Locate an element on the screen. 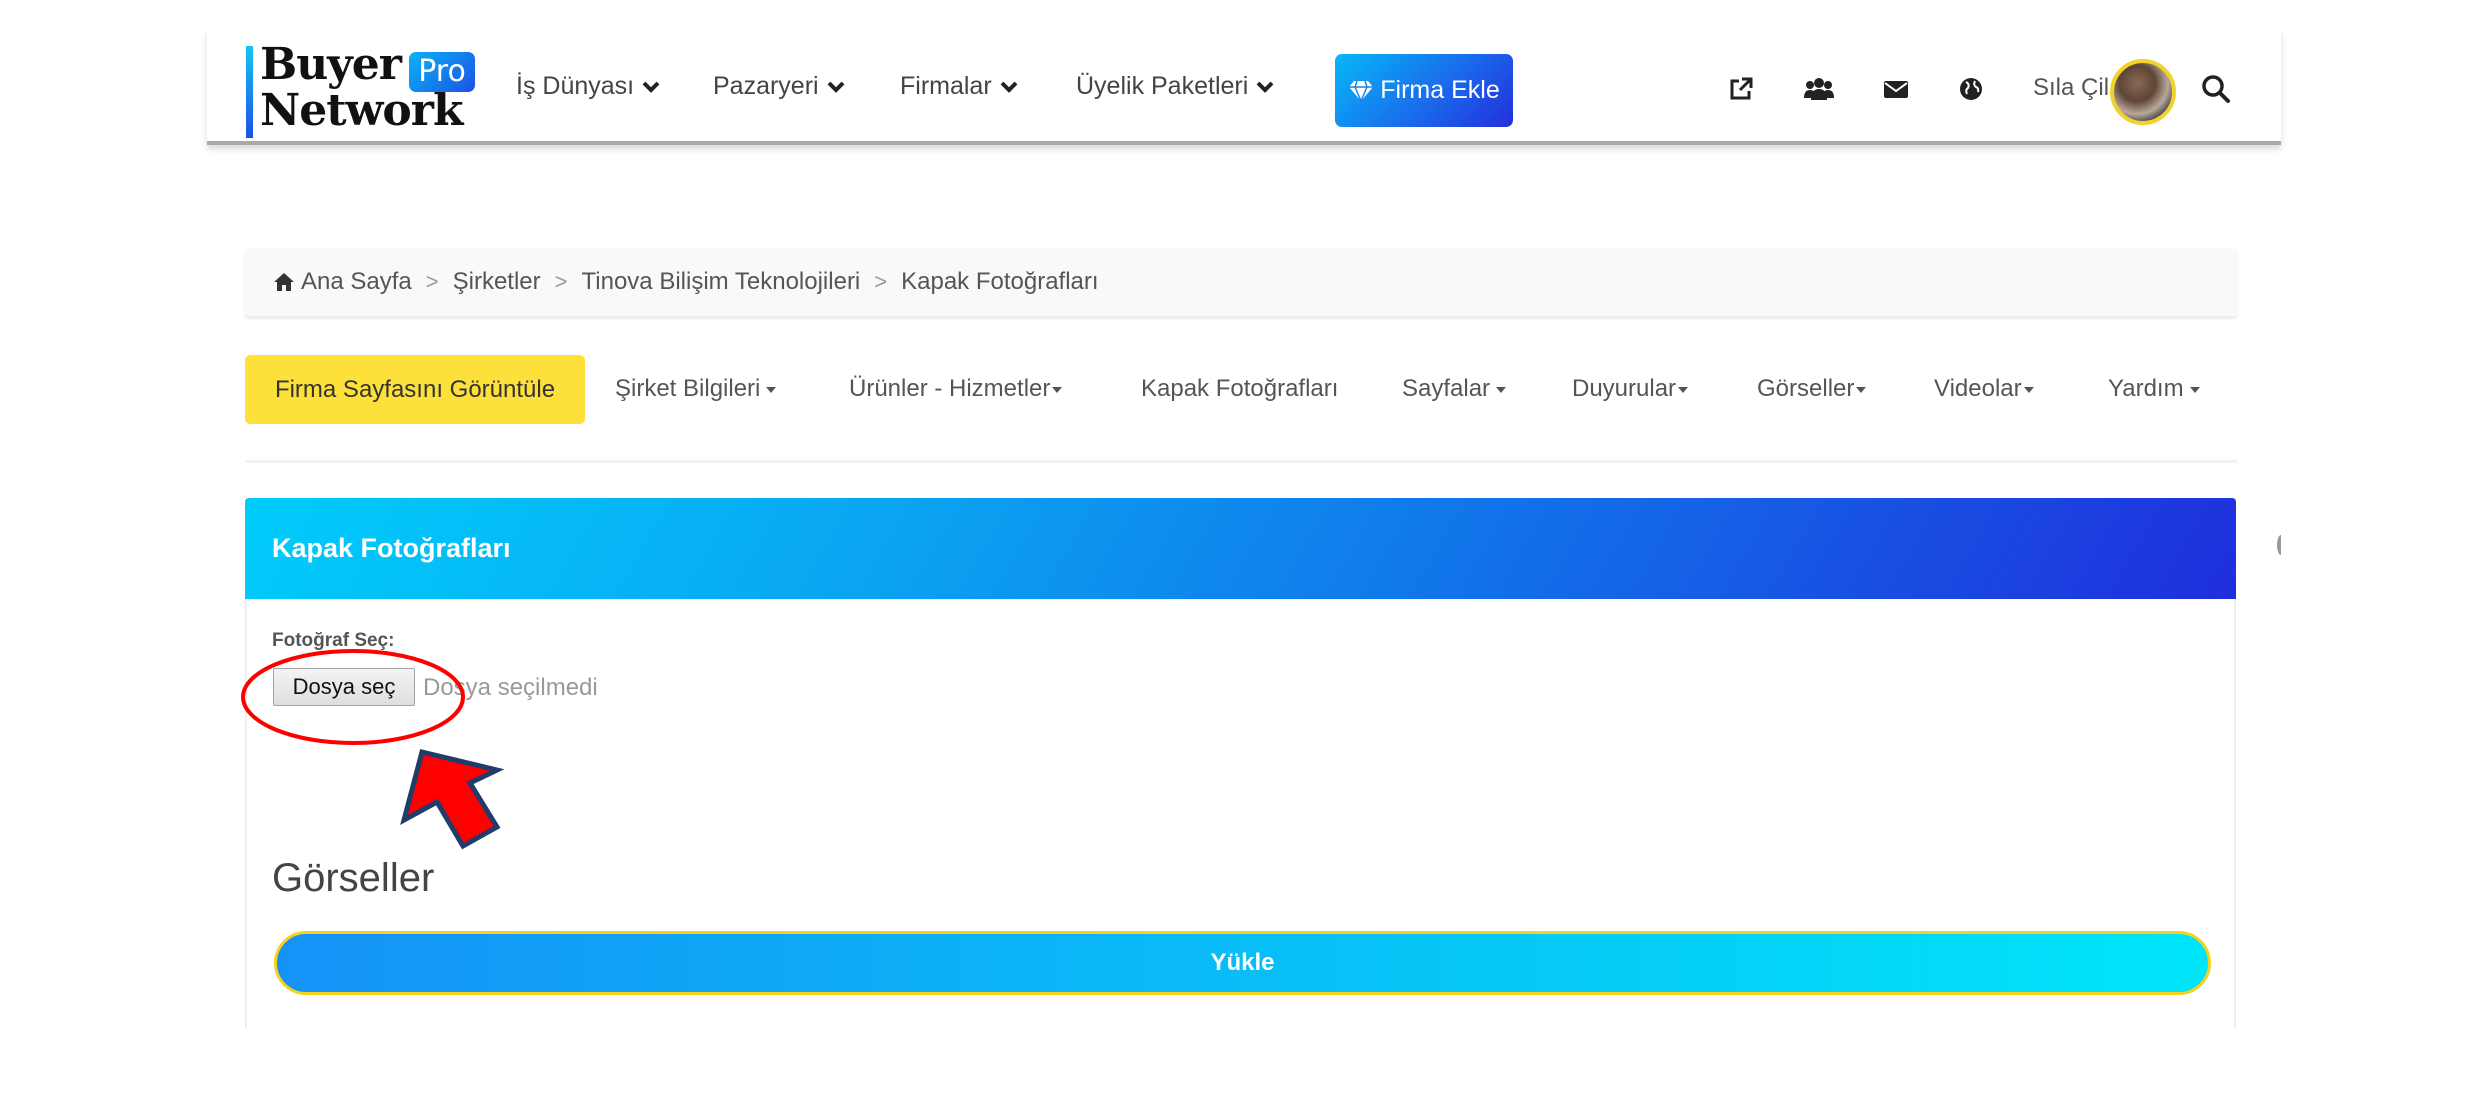  external-link-icon is located at coordinates (1741, 89).